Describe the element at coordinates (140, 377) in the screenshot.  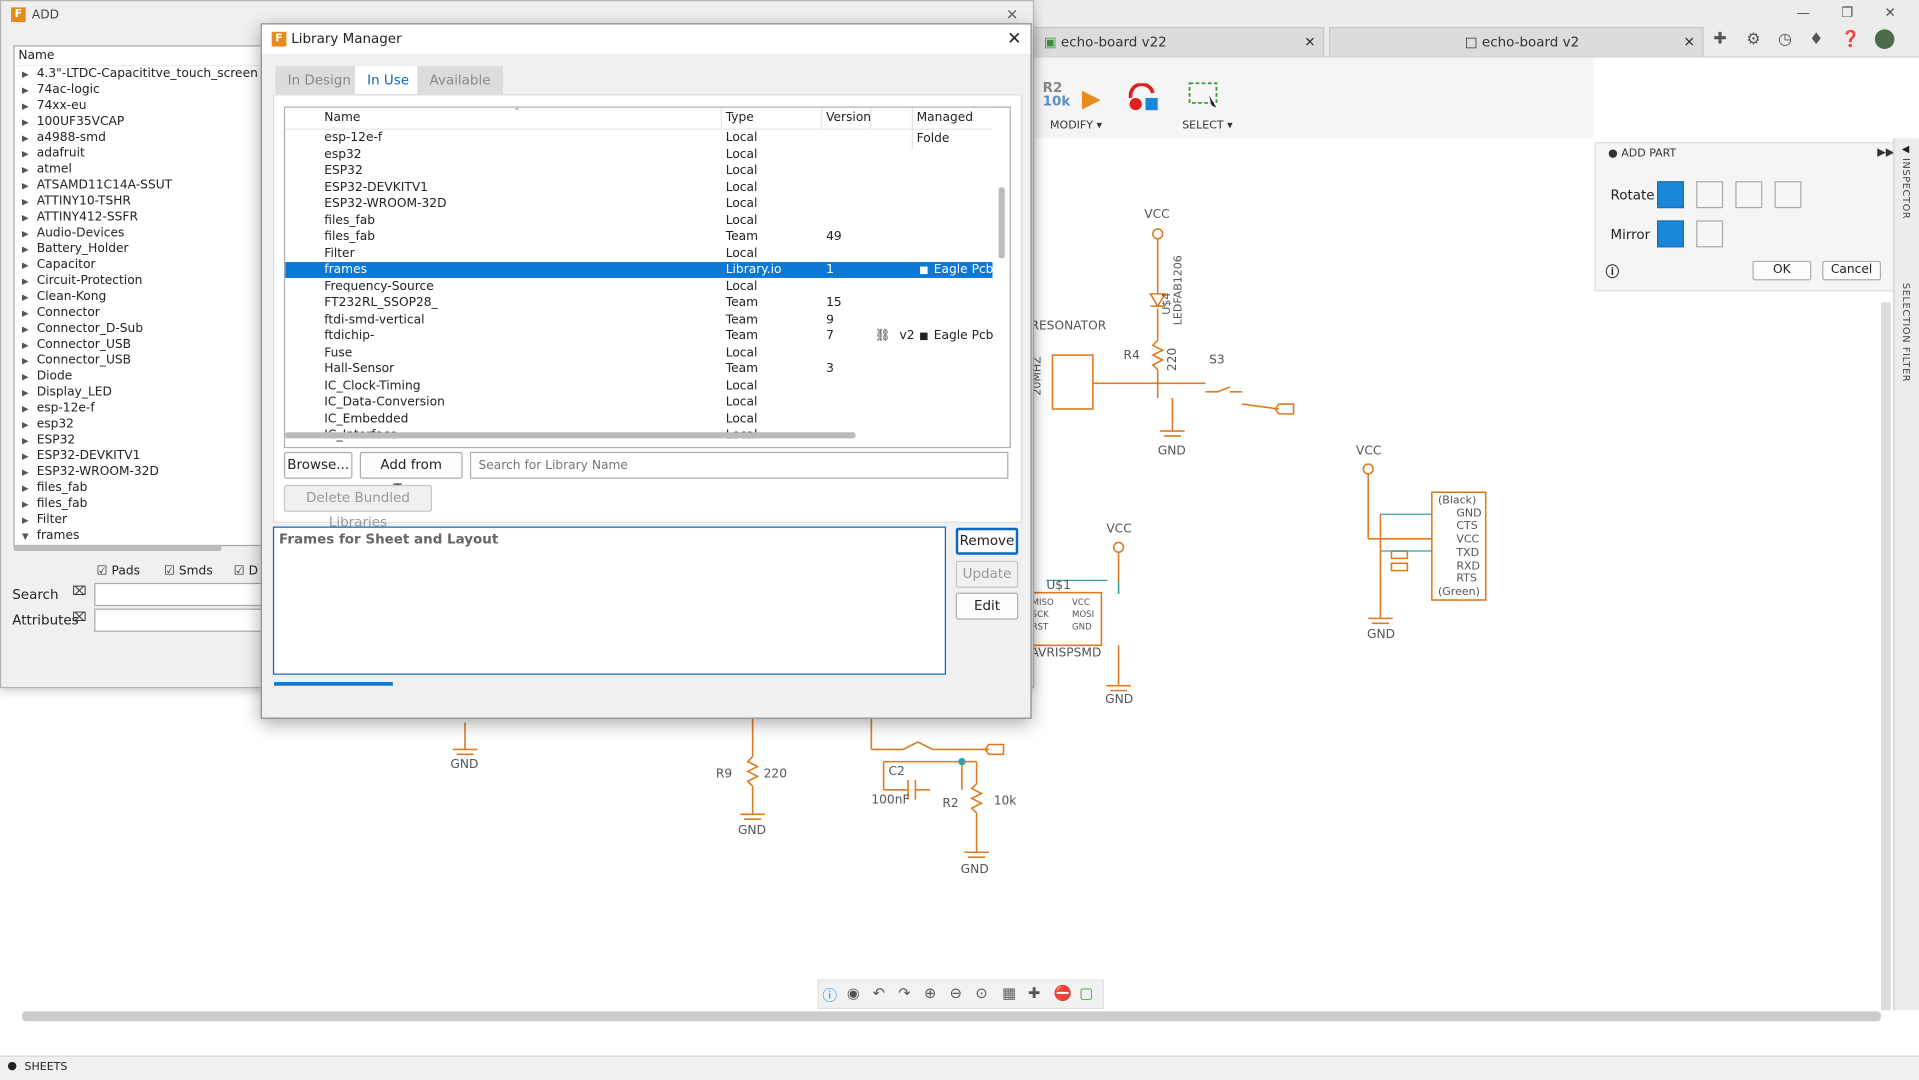
I see `tree-item: ▶ Diode` at that location.